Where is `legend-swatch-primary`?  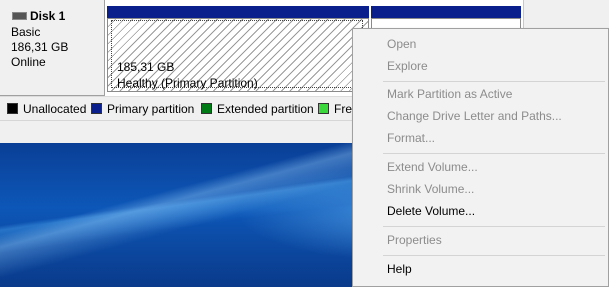 legend-swatch-primary is located at coordinates (96, 108).